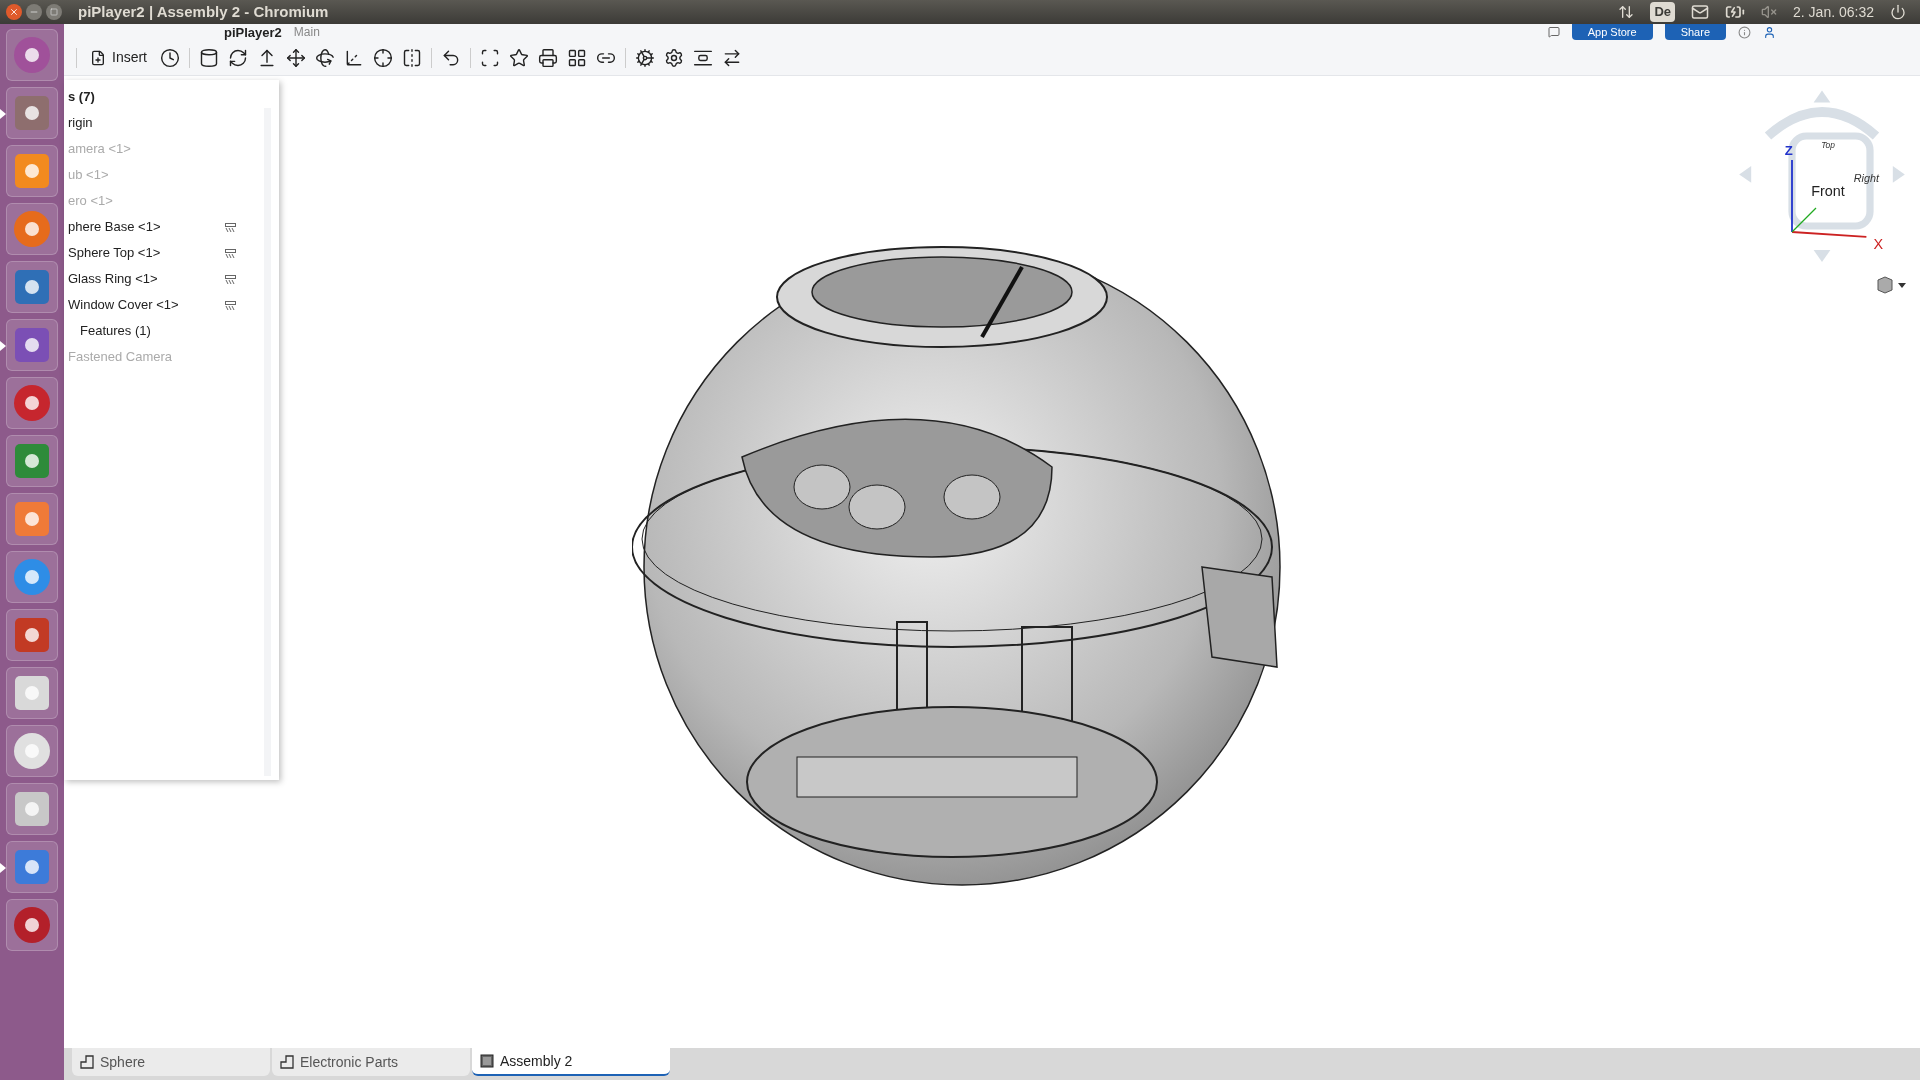 The image size is (1920, 1080). What do you see at coordinates (1788, 151) in the screenshot?
I see `z-axis-label: Z` at bounding box center [1788, 151].